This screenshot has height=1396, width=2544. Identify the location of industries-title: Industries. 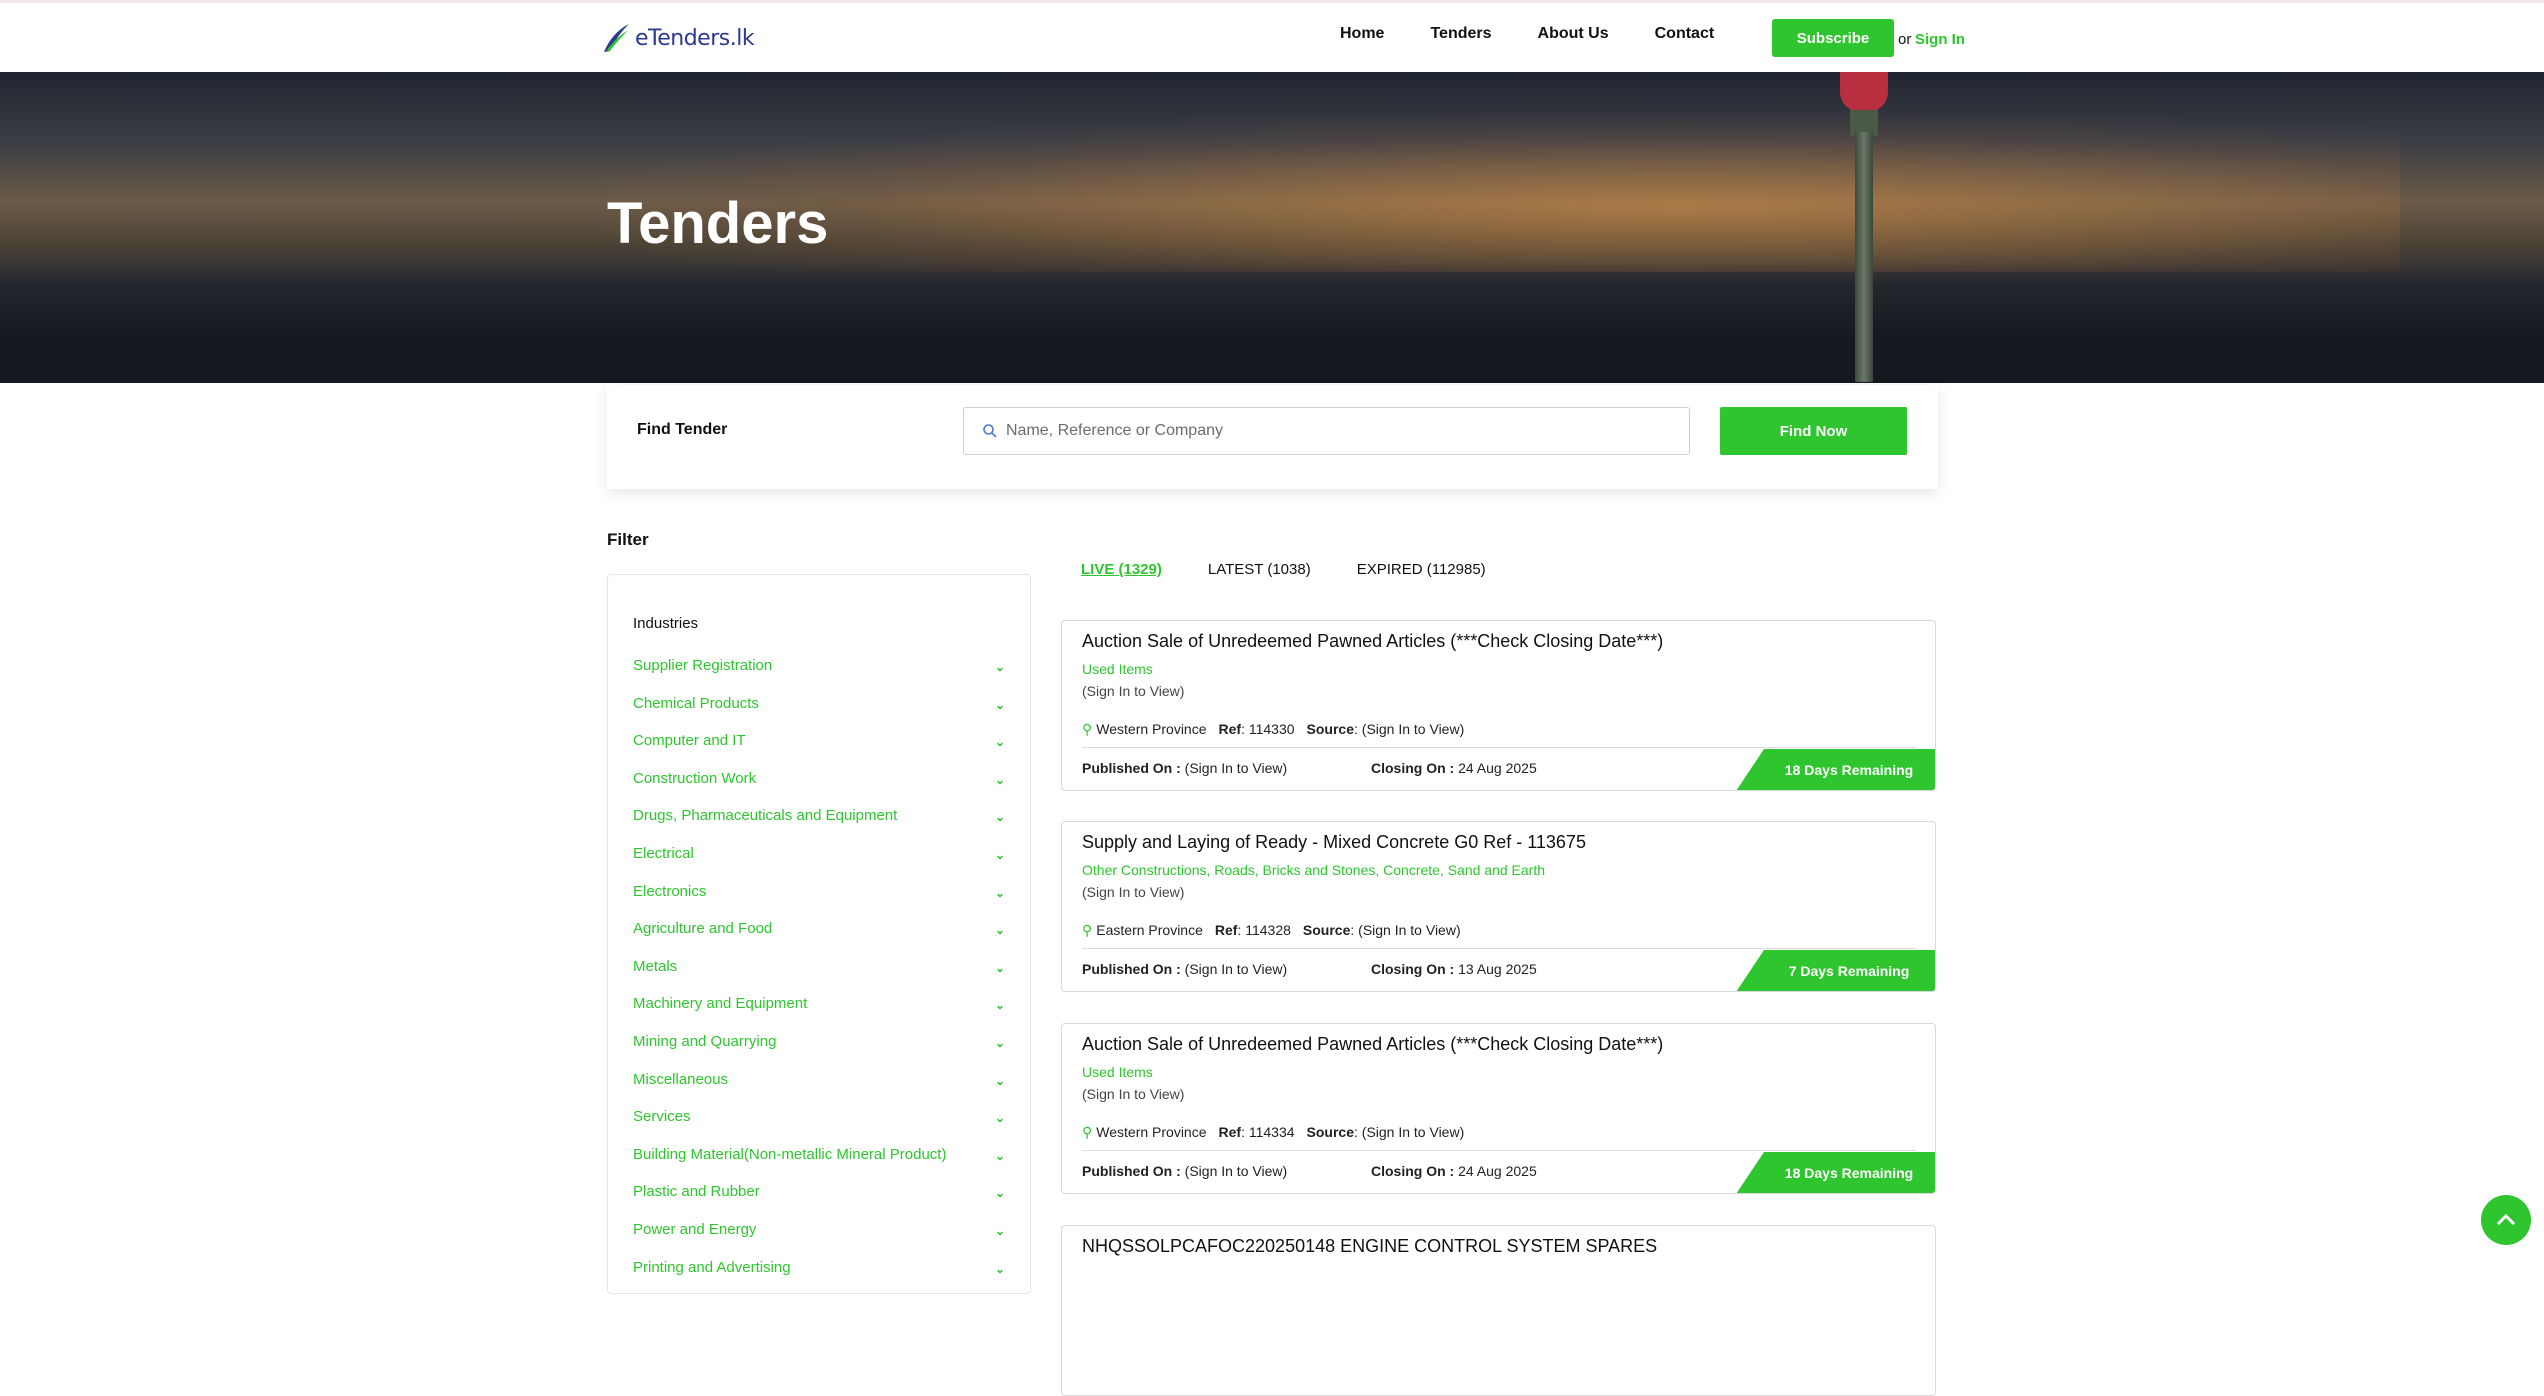
(666, 623).